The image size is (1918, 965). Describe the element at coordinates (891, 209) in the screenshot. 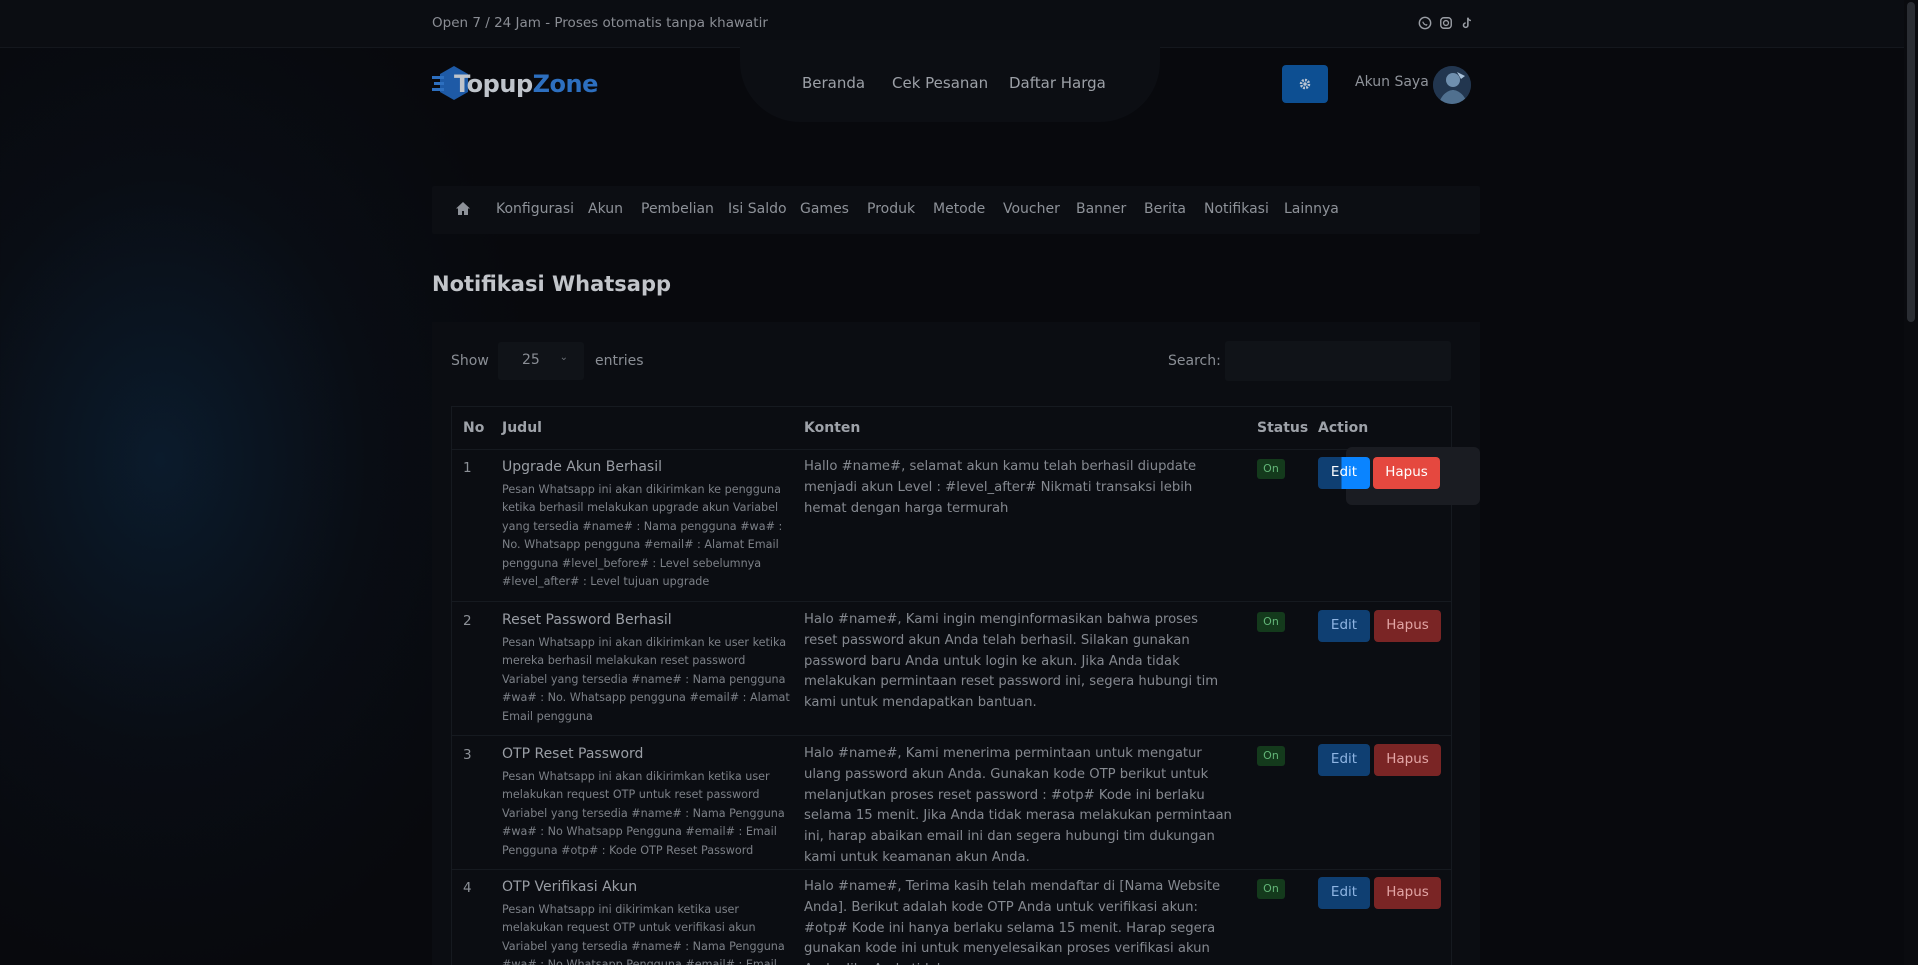

I see `menu-produk: Produk` at that location.